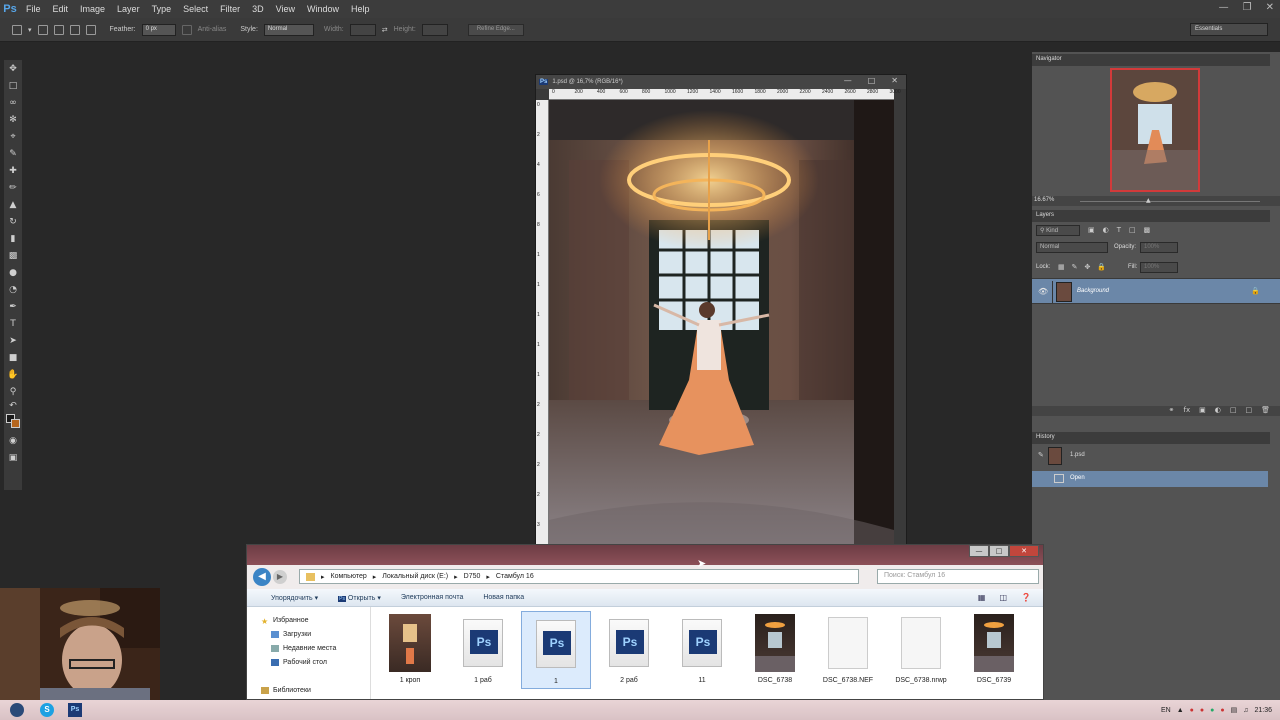 Image resolution: width=1280 pixels, height=720 pixels. What do you see at coordinates (410, 650) in the screenshot?
I see `file-item: 1 кроп` at bounding box center [410, 650].